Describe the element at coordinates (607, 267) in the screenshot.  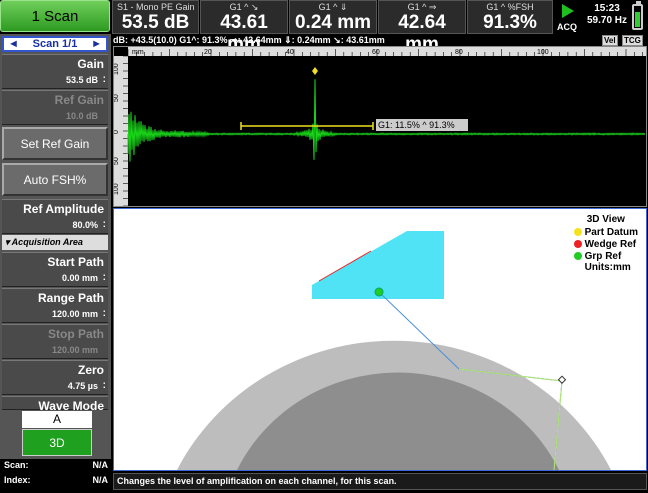
I see `legend-units: Units:mm` at that location.